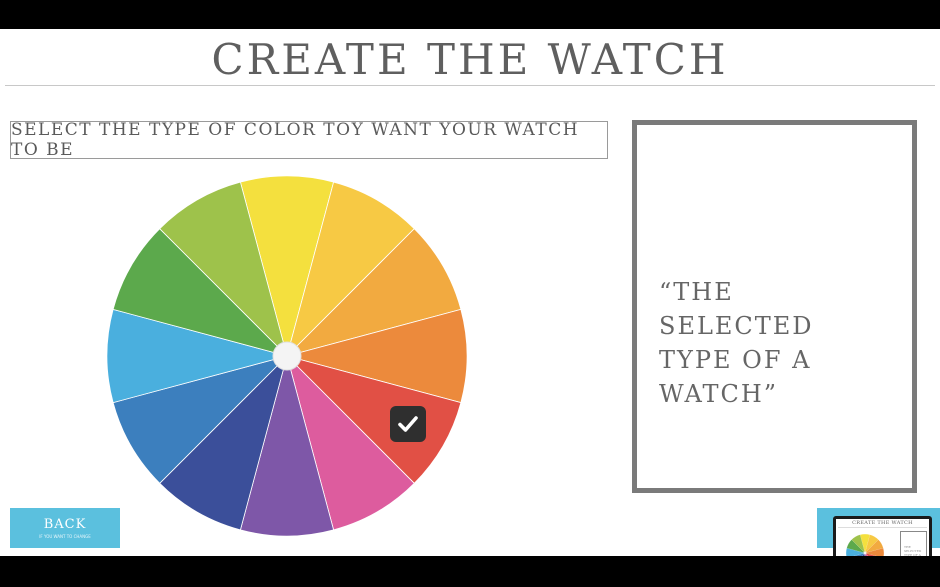 The width and height of the screenshot is (940, 587). What do you see at coordinates (470, 571) in the screenshot?
I see `bottom-letterbox-bar` at bounding box center [470, 571].